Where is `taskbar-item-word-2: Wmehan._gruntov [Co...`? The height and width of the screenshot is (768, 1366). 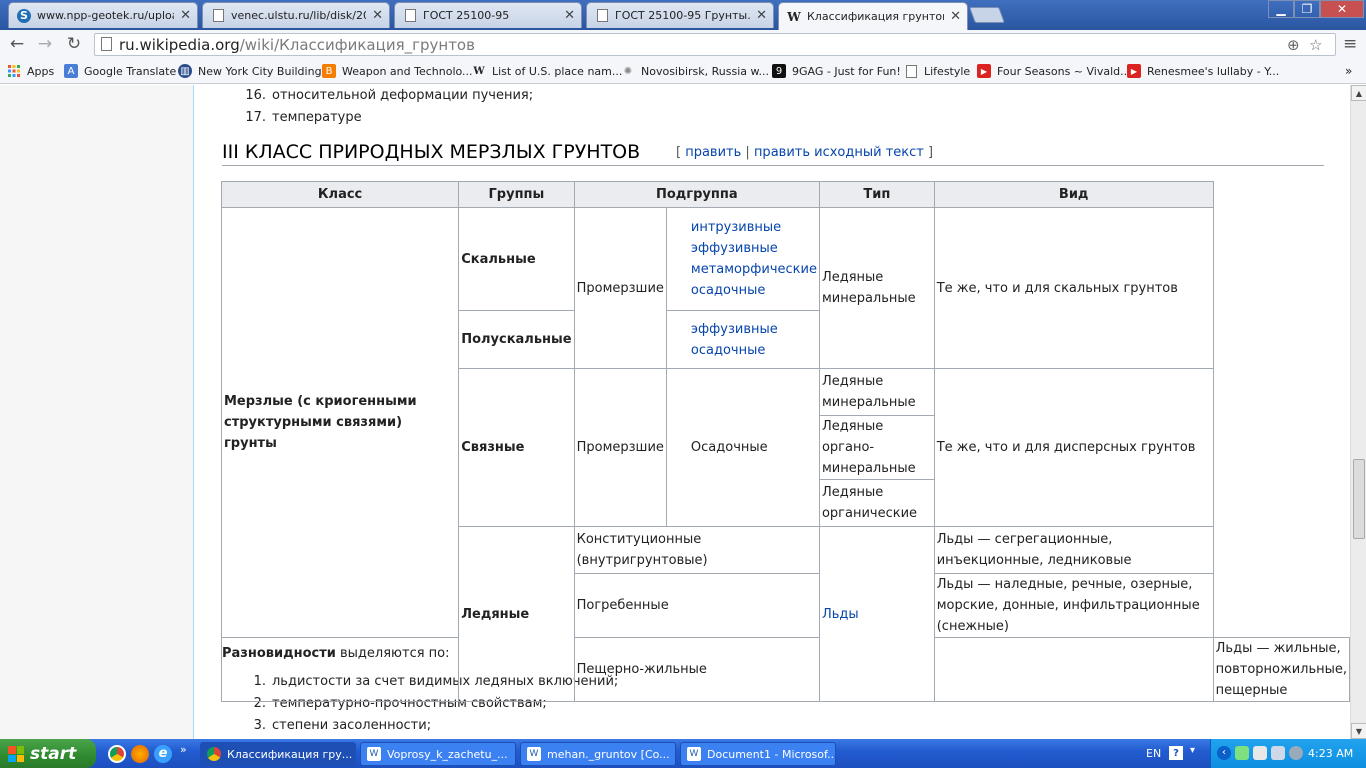 taskbar-item-word-2: Wmehan._gruntov [Co... is located at coordinates (598, 754).